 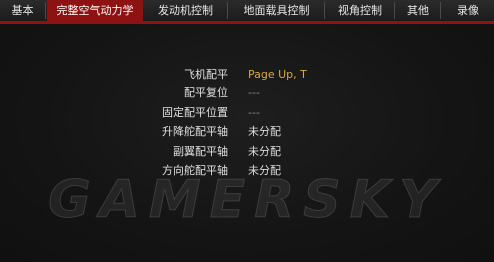 What do you see at coordinates (206, 74) in the screenshot?
I see `control-label: 飞机配平` at bounding box center [206, 74].